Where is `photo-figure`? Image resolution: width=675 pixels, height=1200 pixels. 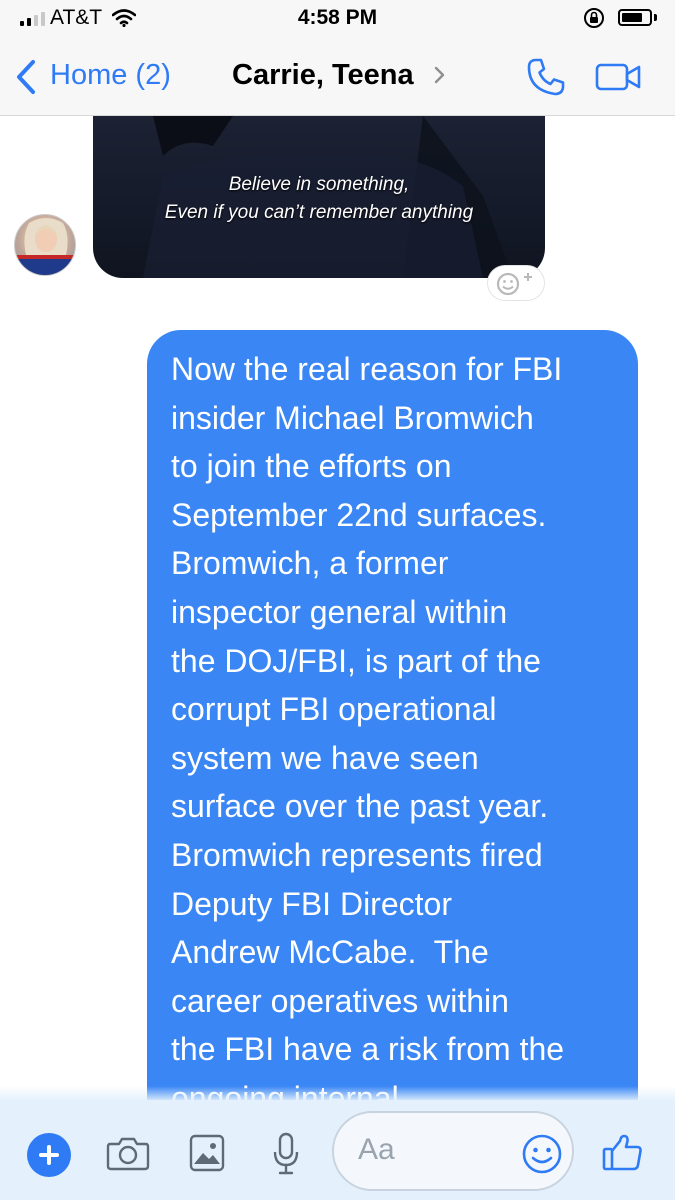 photo-figure is located at coordinates (328, 197).